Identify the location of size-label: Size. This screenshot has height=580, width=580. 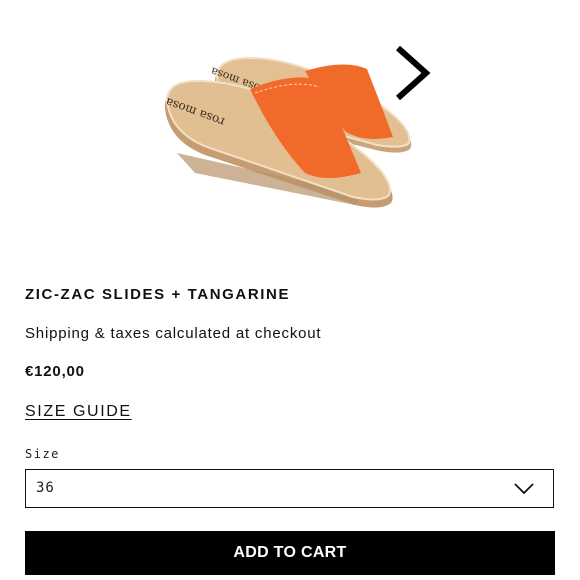
(42, 454).